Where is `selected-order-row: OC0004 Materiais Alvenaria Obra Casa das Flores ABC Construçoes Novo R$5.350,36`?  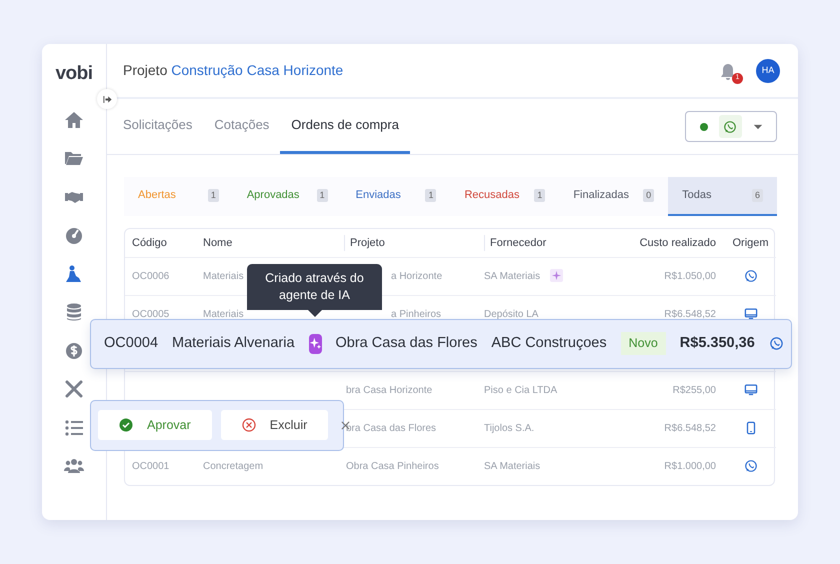 selected-order-row: OC0004 Materiais Alvenaria Obra Casa das Flores ABC Construçoes Novo R$5.350,36 is located at coordinates (441, 343).